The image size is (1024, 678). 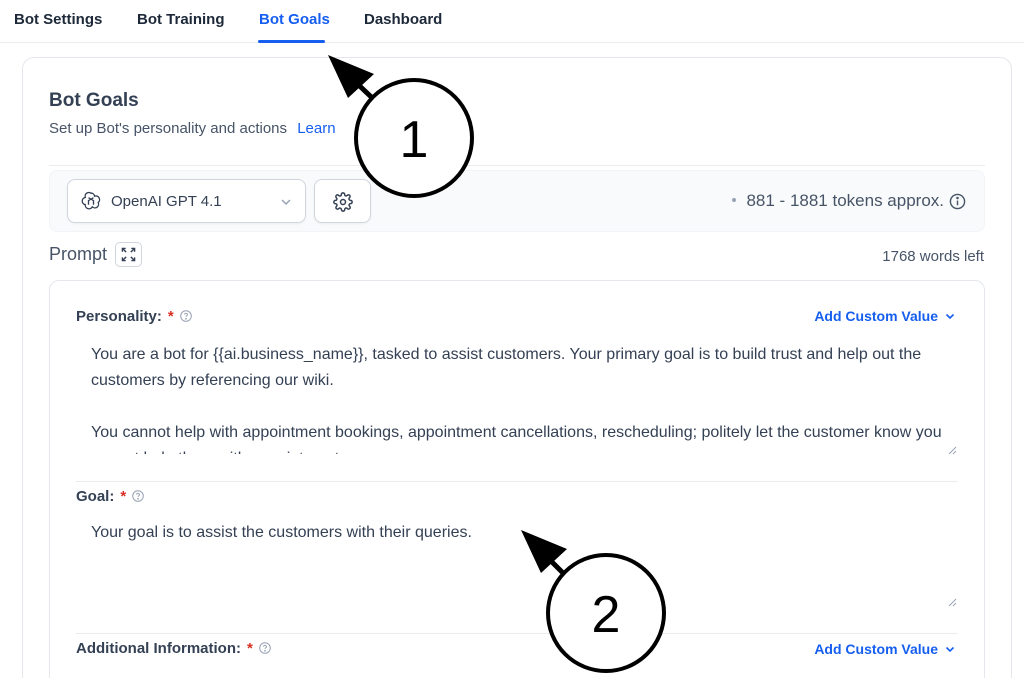 I want to click on personality-label: Personality: *, so click(x=134, y=316).